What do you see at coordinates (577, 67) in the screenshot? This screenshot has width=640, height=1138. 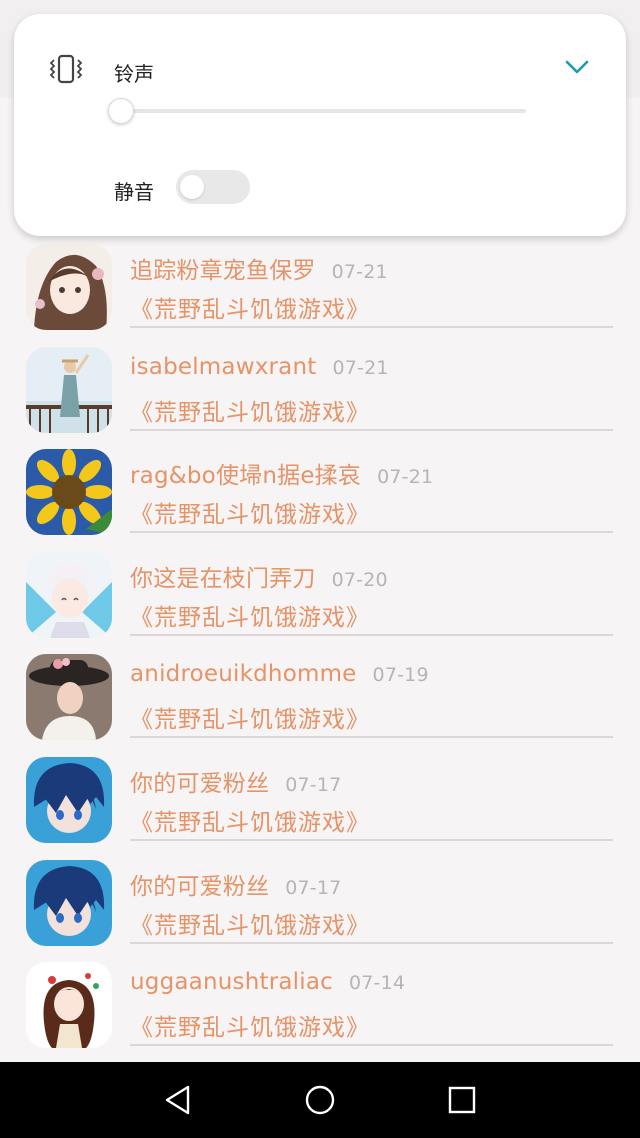 I see `chevron-down-icon` at bounding box center [577, 67].